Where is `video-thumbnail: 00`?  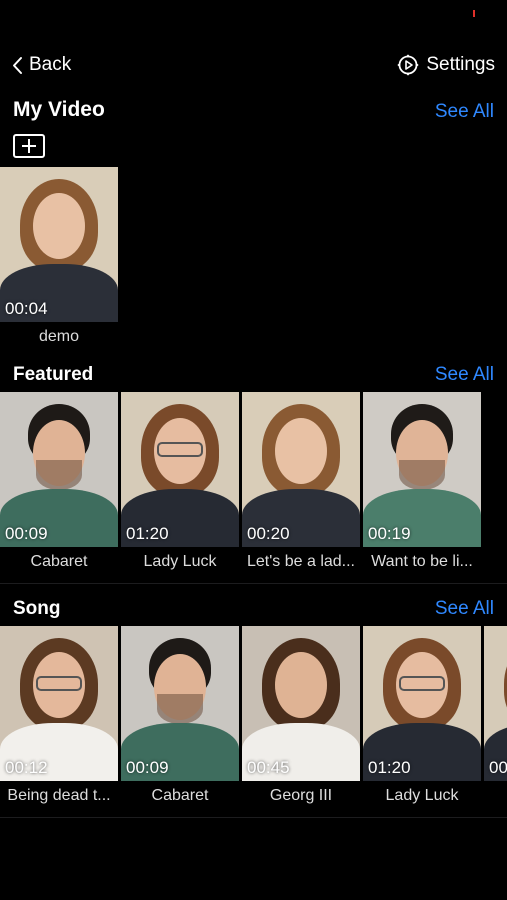 video-thumbnail: 00 is located at coordinates (495, 703).